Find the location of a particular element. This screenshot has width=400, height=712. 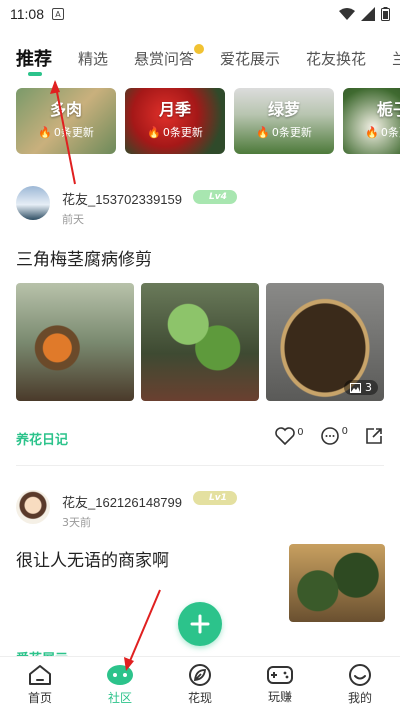

topic-card-pothos: 绿萝 🔥 0条更新 is located at coordinates (284, 121).